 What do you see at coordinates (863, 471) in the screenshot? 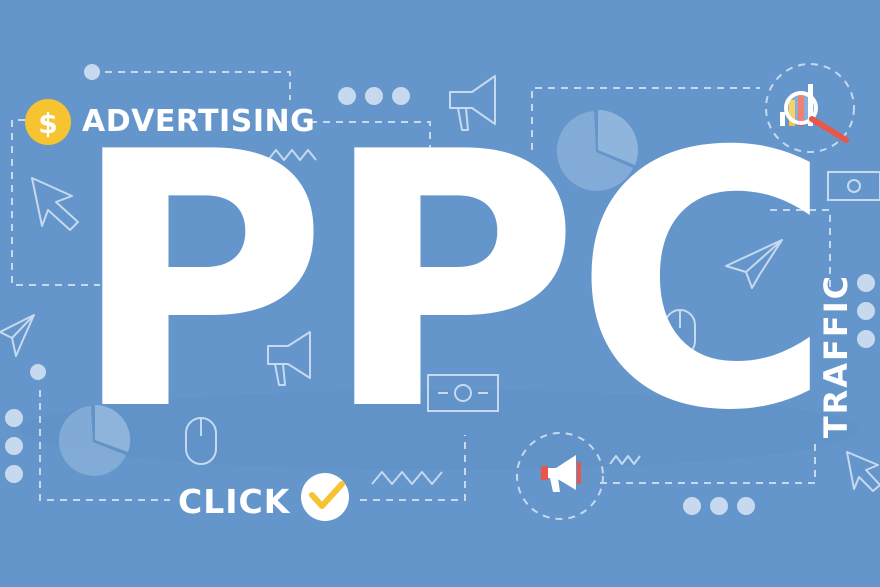
I see `cursor-arrow-icon` at bounding box center [863, 471].